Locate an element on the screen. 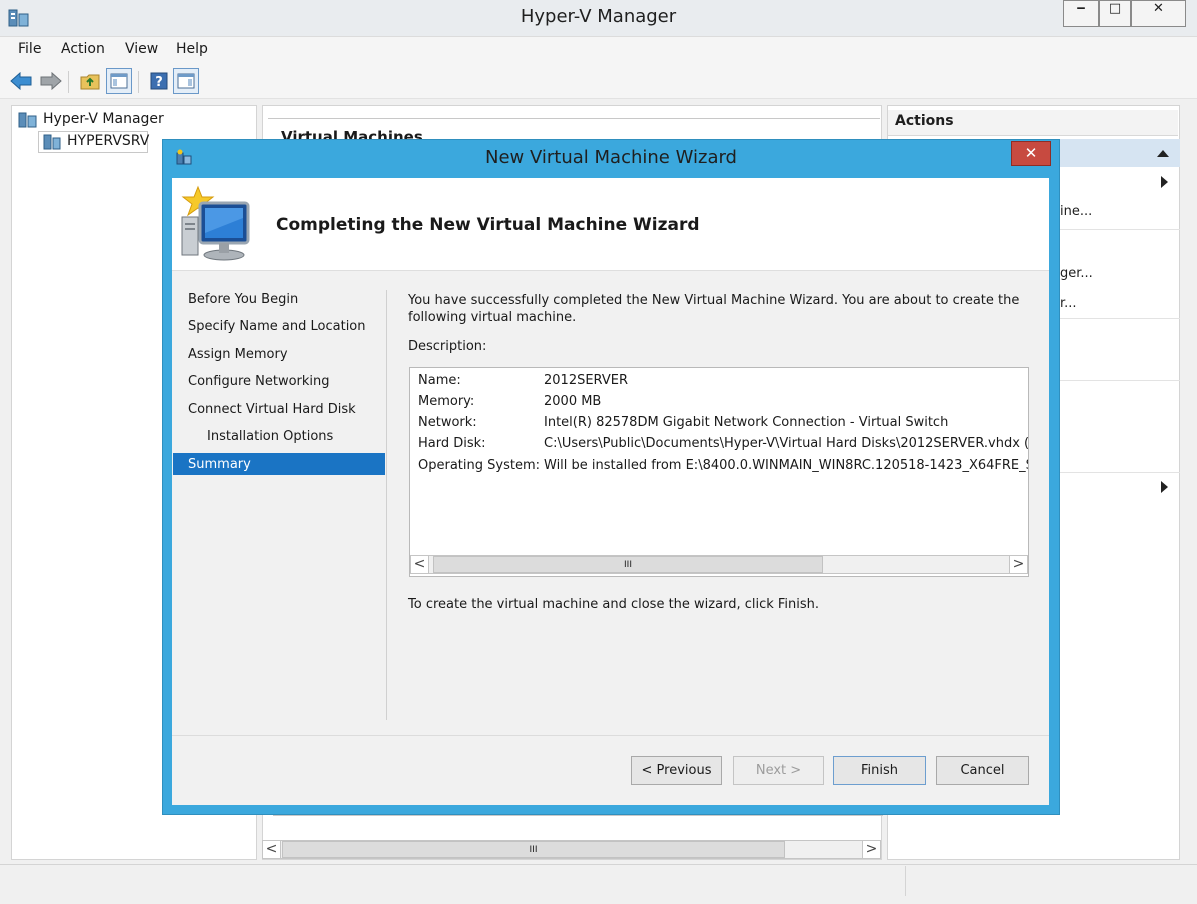 The height and width of the screenshot is (904, 1197). tree-root-hyper-v-manager: Hyper-V Manager is located at coordinates (103, 119).